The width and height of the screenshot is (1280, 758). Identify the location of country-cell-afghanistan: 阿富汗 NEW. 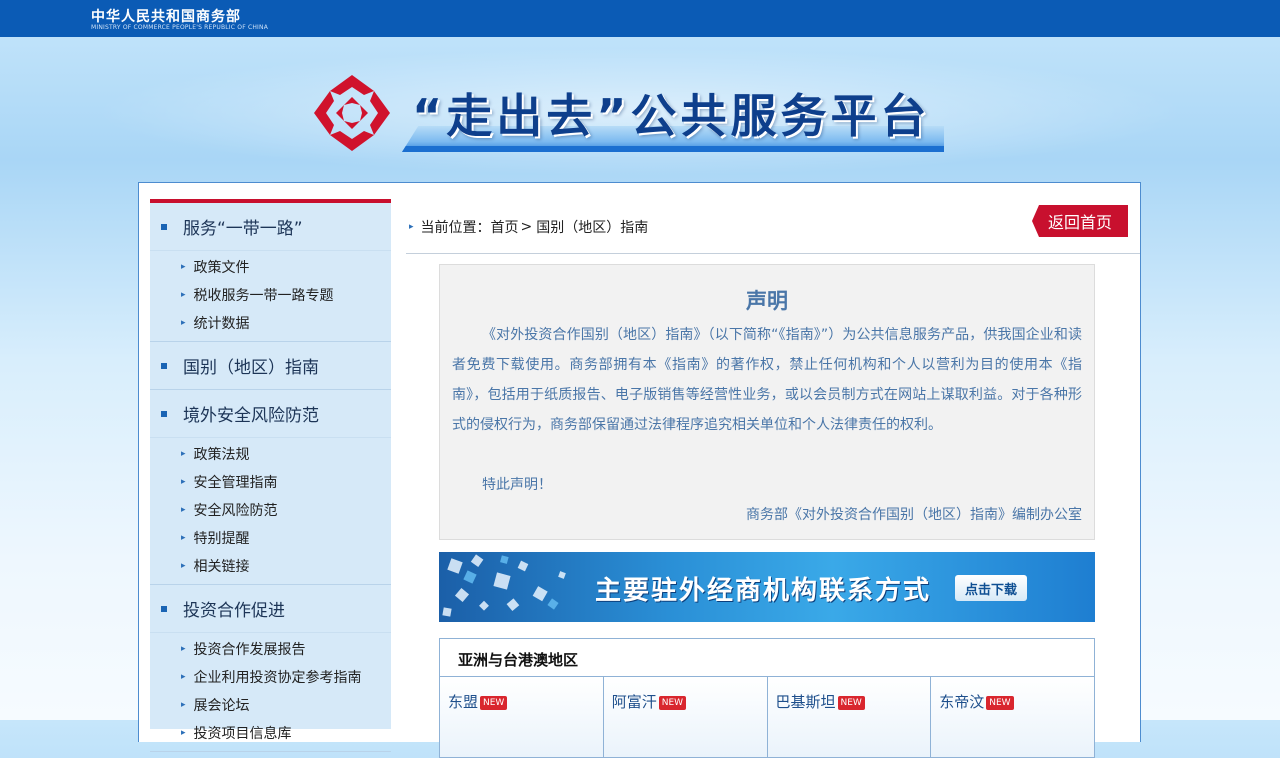
(685, 717).